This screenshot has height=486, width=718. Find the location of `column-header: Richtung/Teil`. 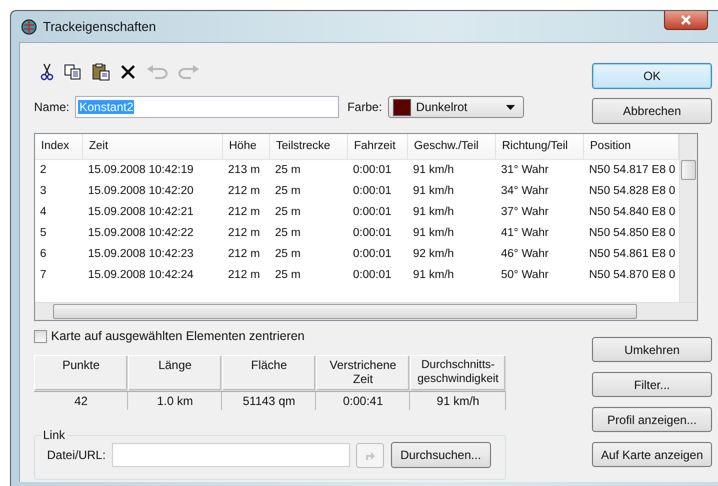

column-header: Richtung/Teil is located at coordinates (540, 146).